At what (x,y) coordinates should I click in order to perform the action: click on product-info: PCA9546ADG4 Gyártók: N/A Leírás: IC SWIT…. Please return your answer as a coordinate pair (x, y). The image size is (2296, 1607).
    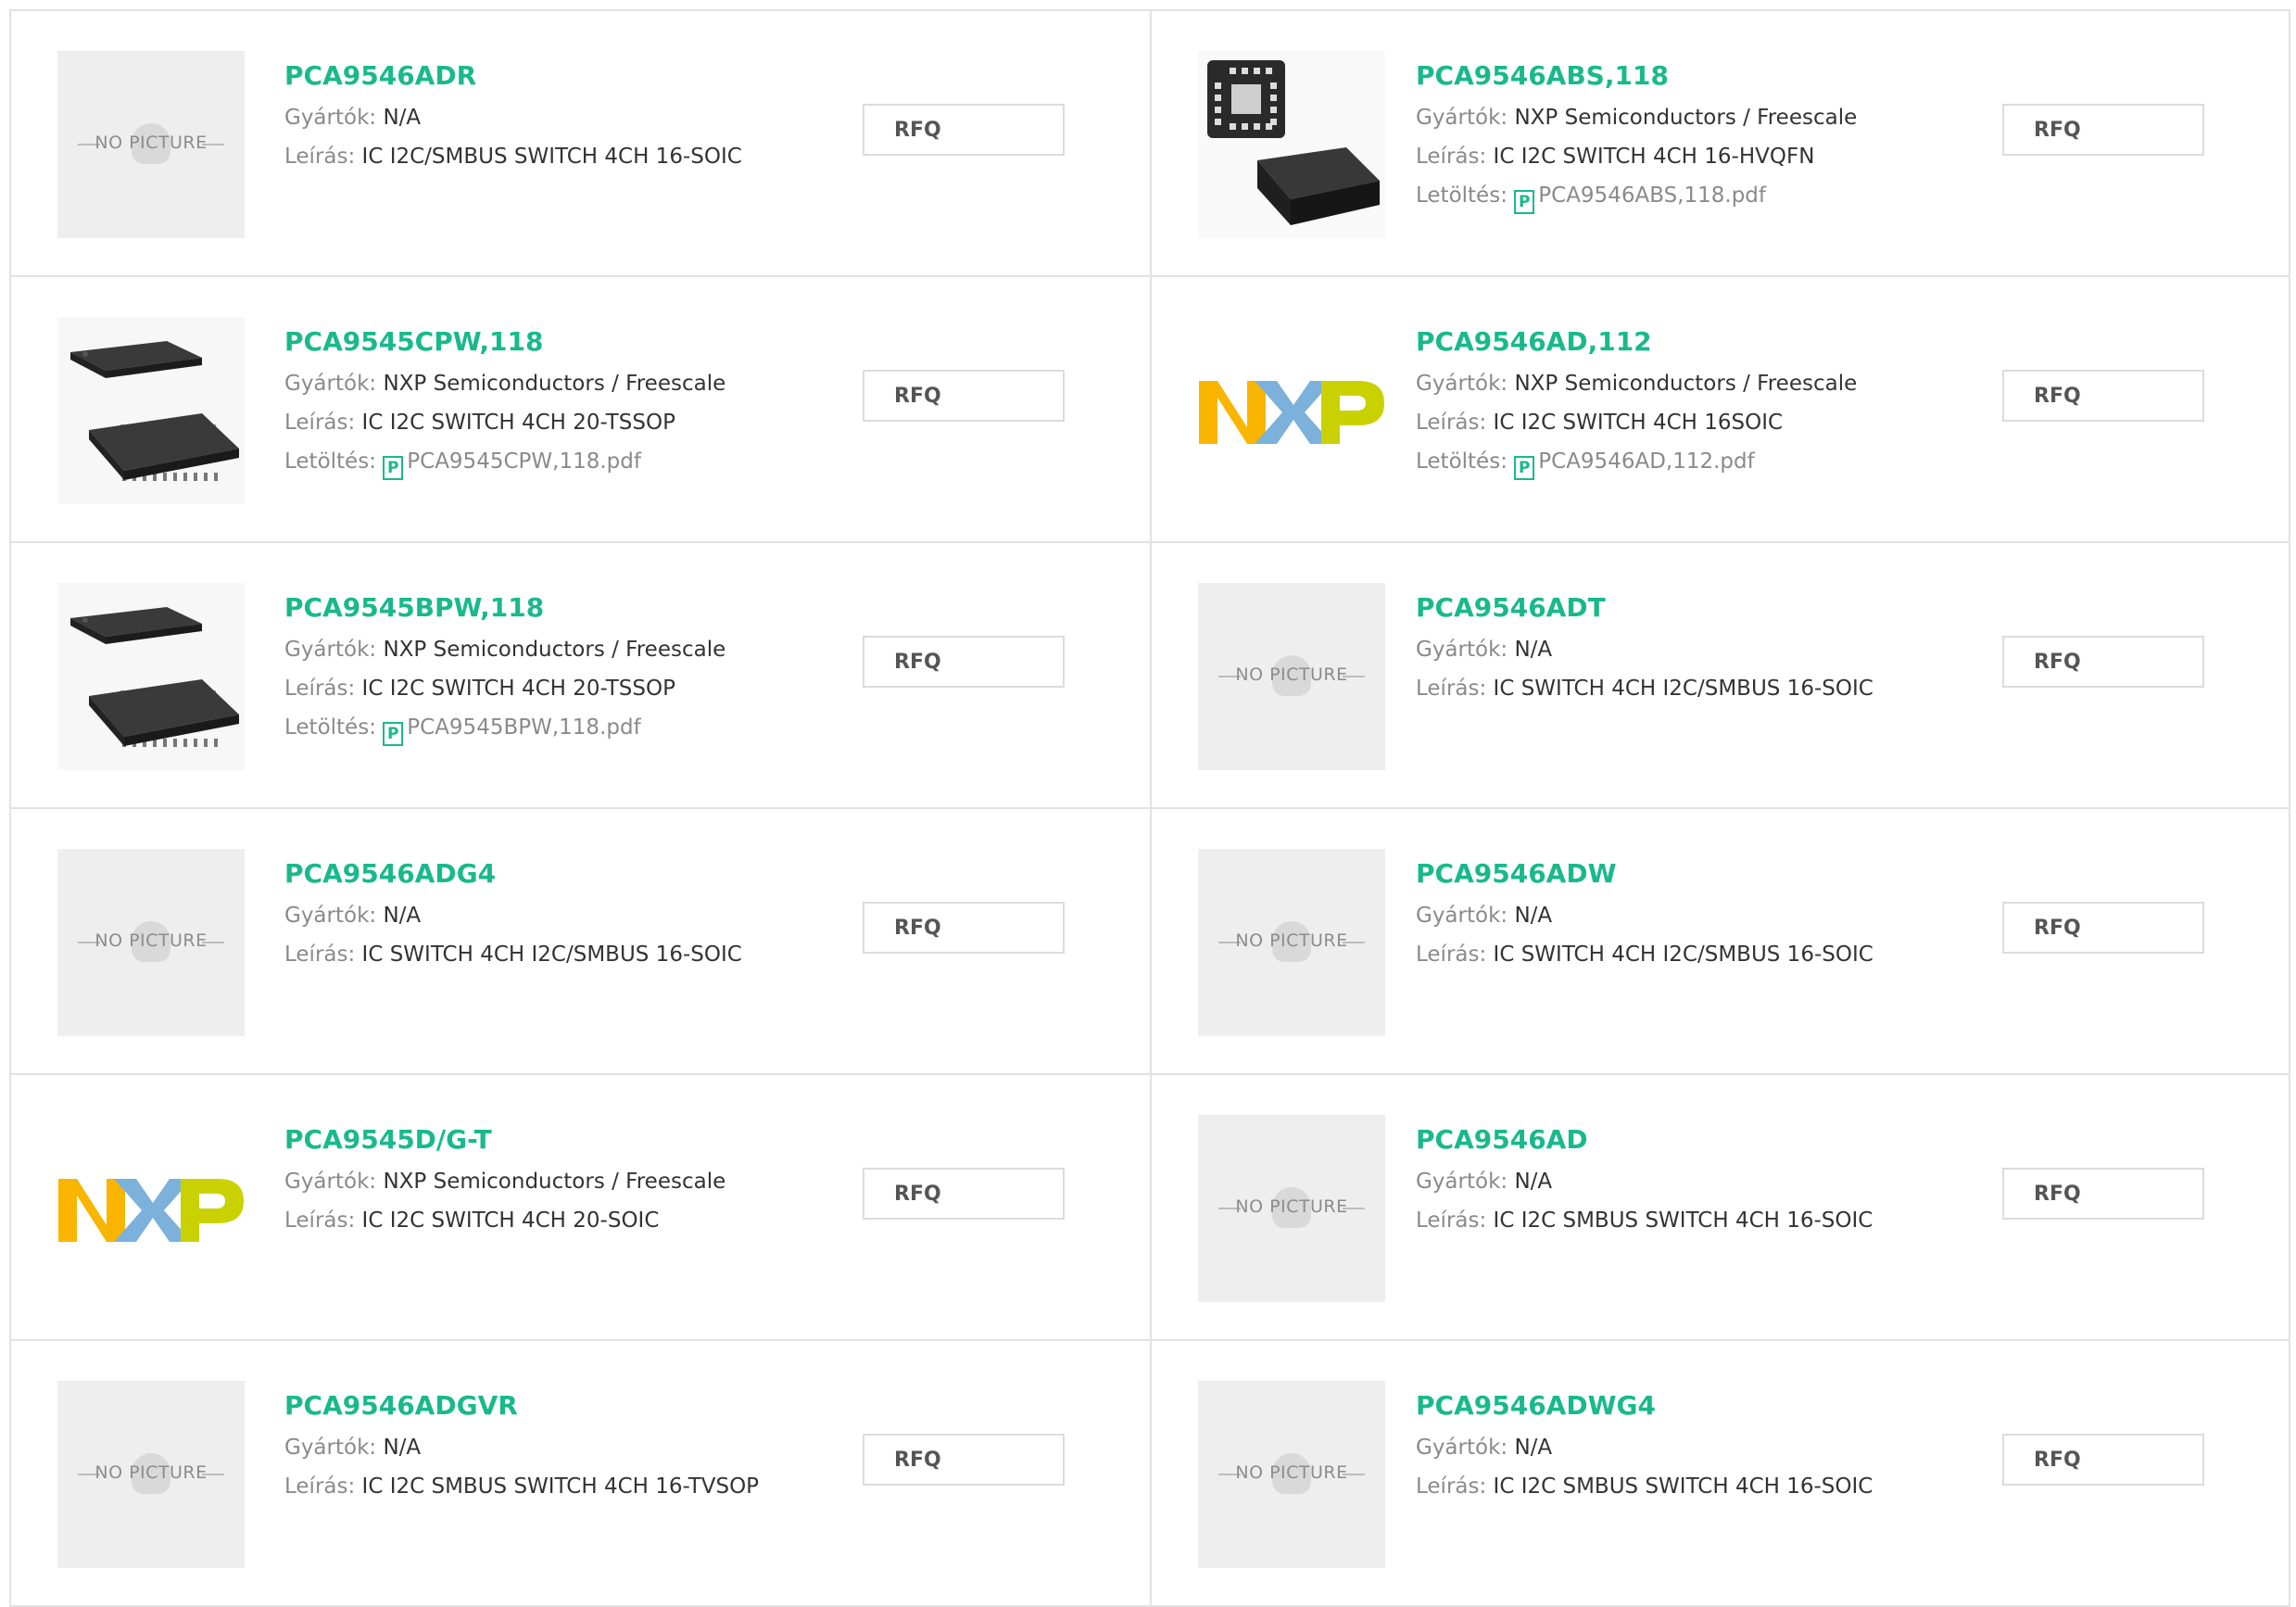
    Looking at the image, I should click on (513, 913).